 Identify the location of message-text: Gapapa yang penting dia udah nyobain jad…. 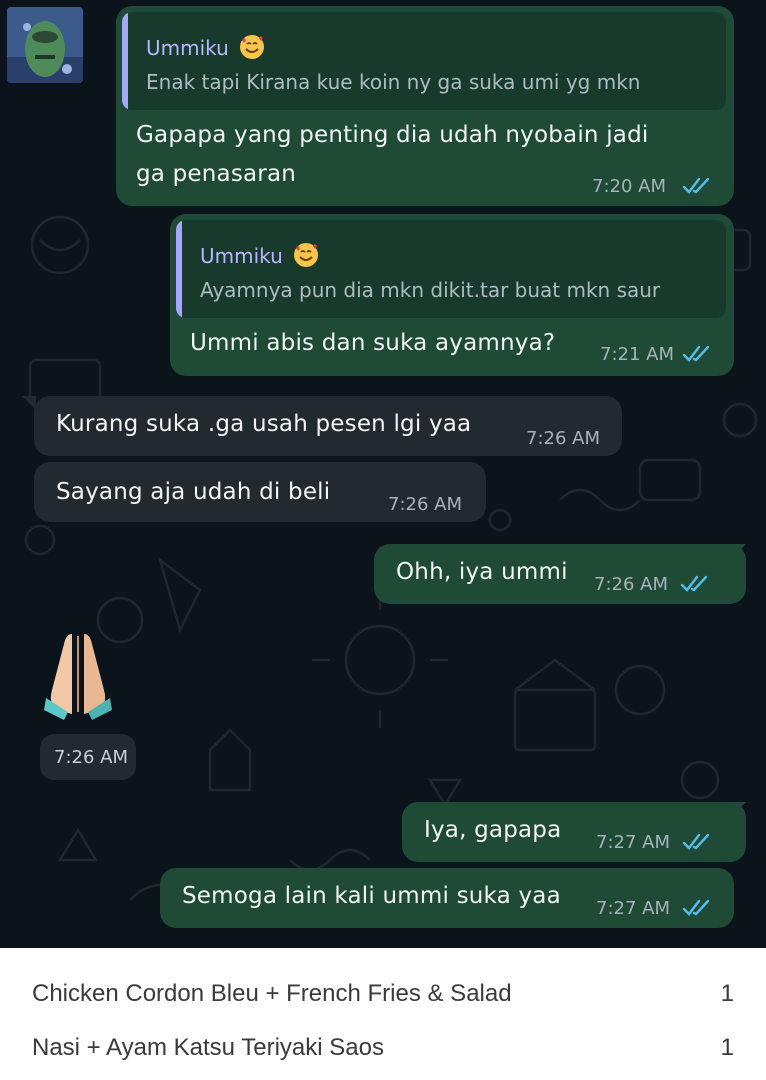
(392, 135).